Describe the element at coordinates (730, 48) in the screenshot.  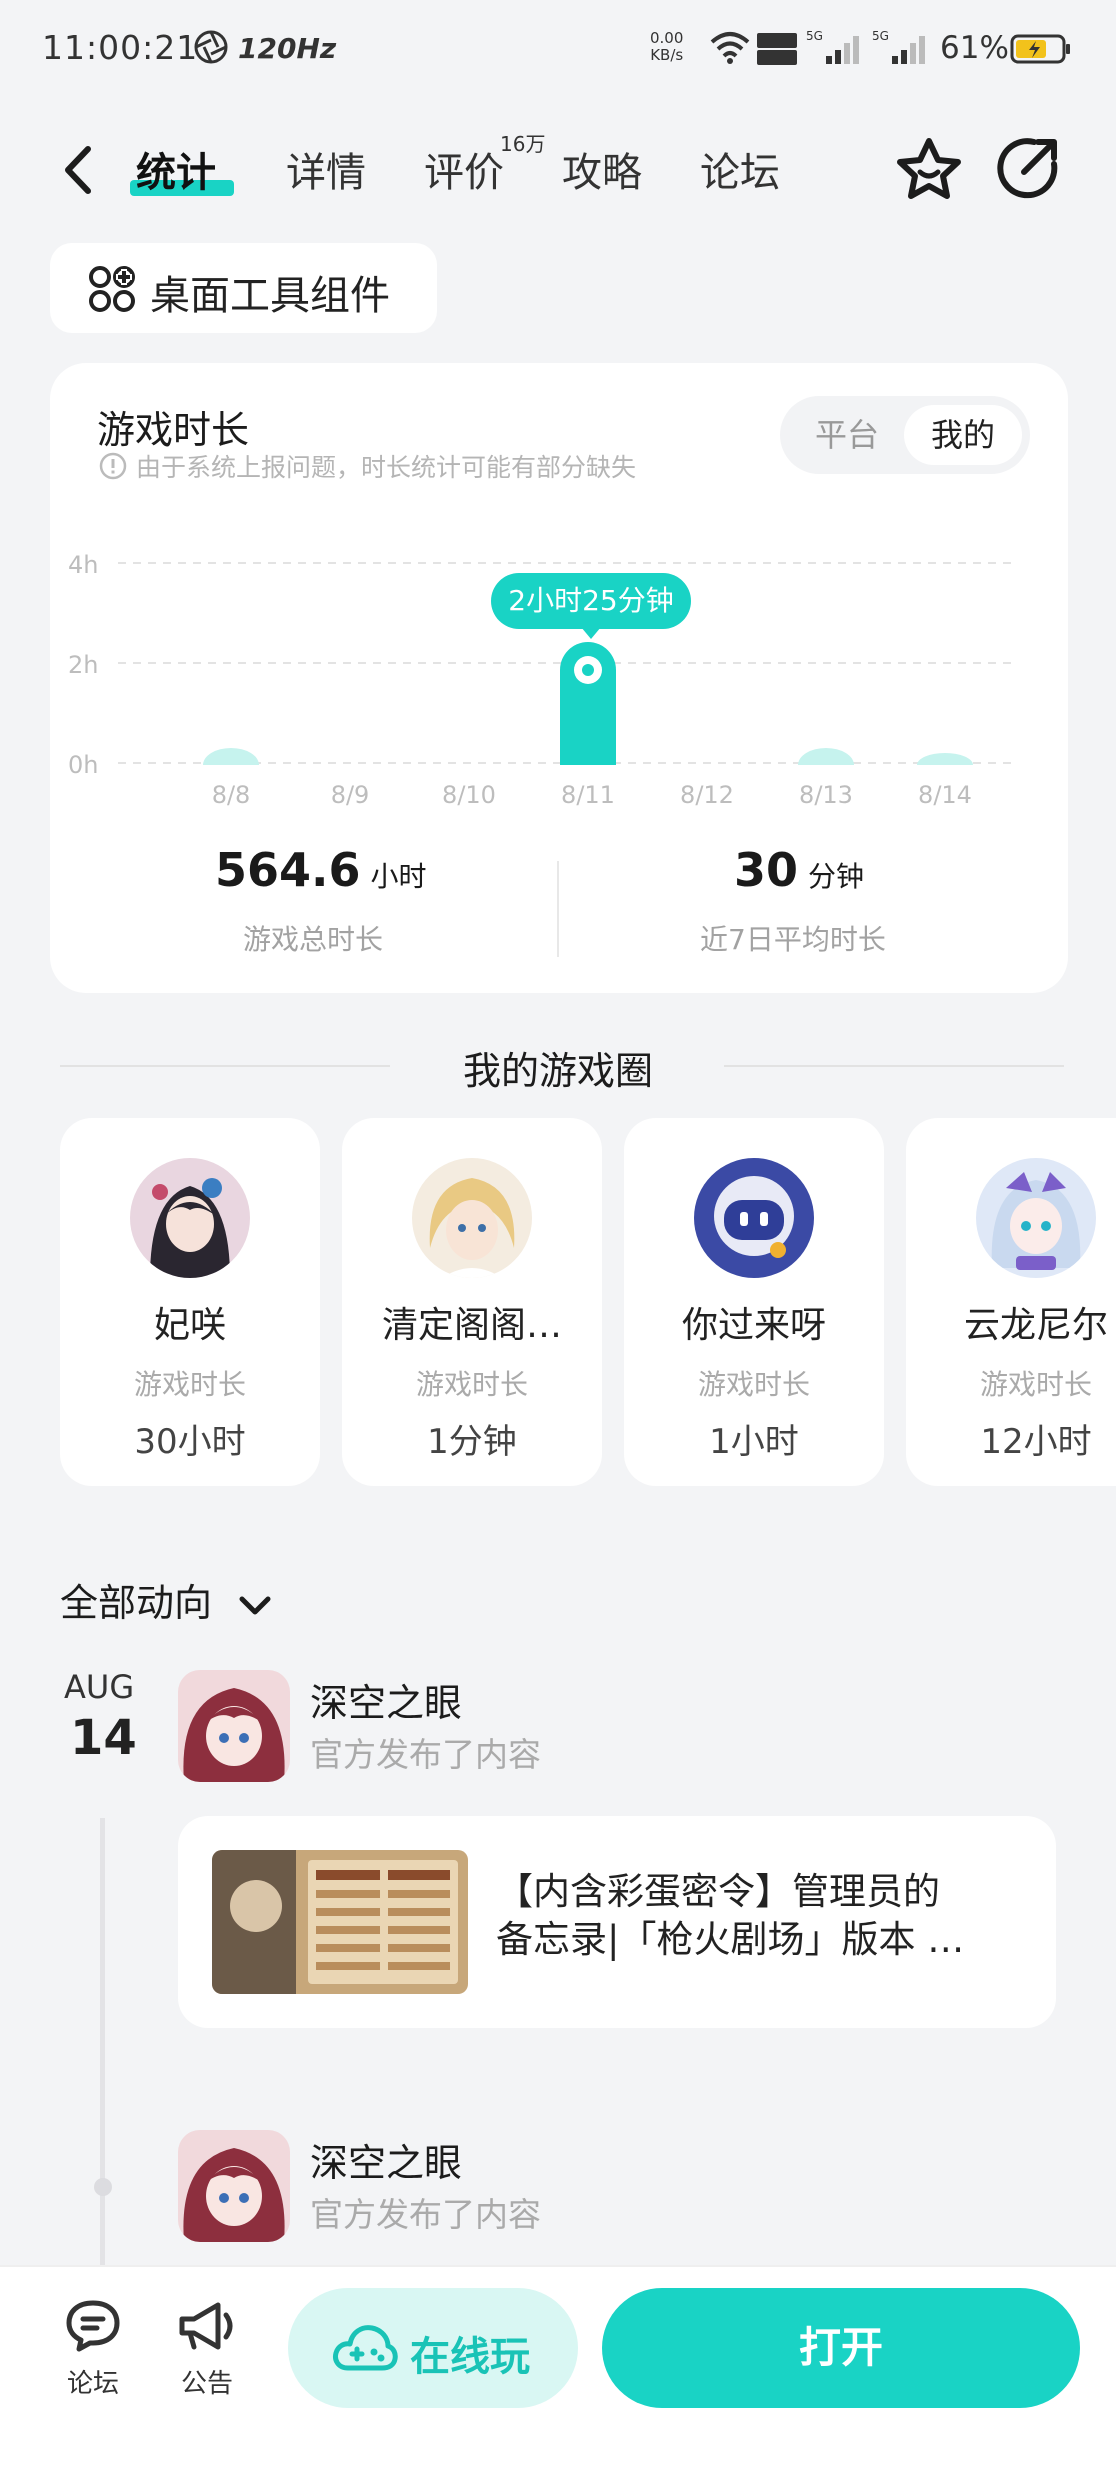
I see `wifi-icon` at that location.